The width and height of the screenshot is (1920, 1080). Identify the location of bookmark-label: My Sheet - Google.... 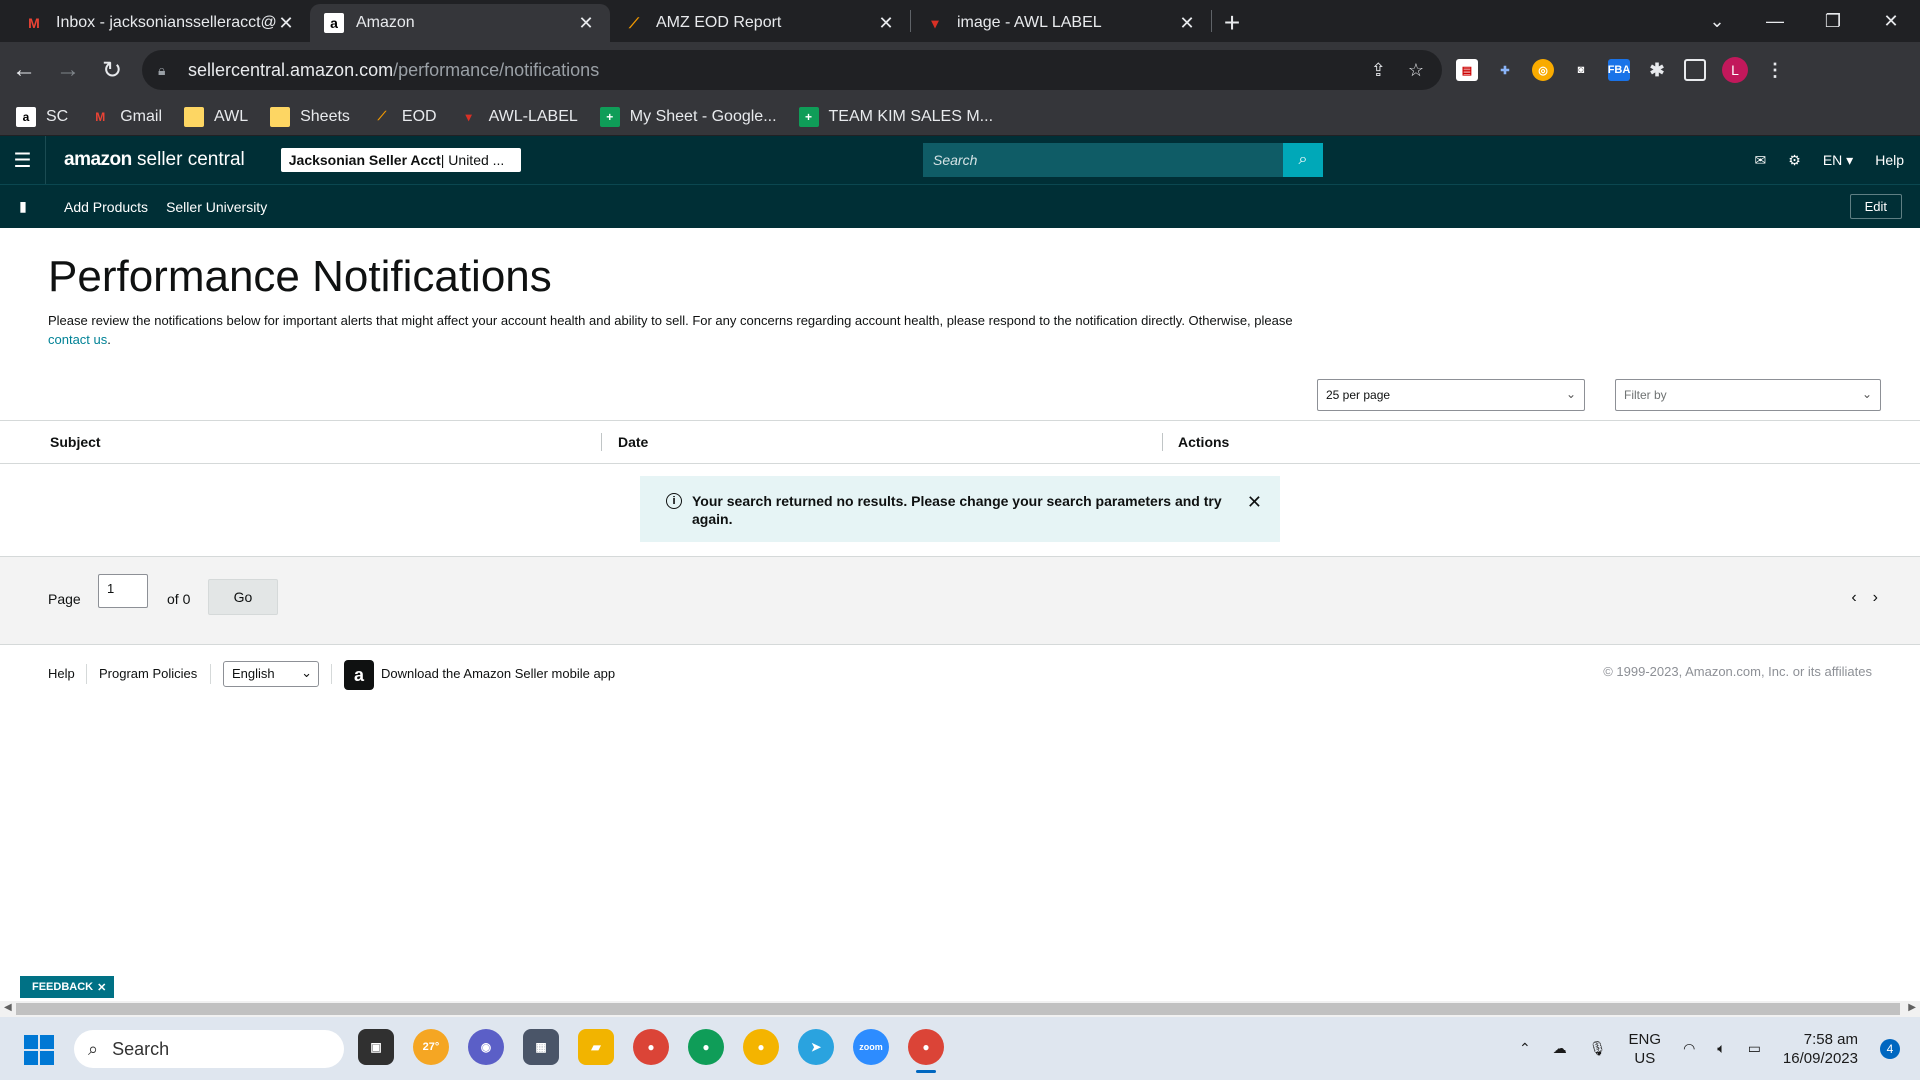
(703, 116).